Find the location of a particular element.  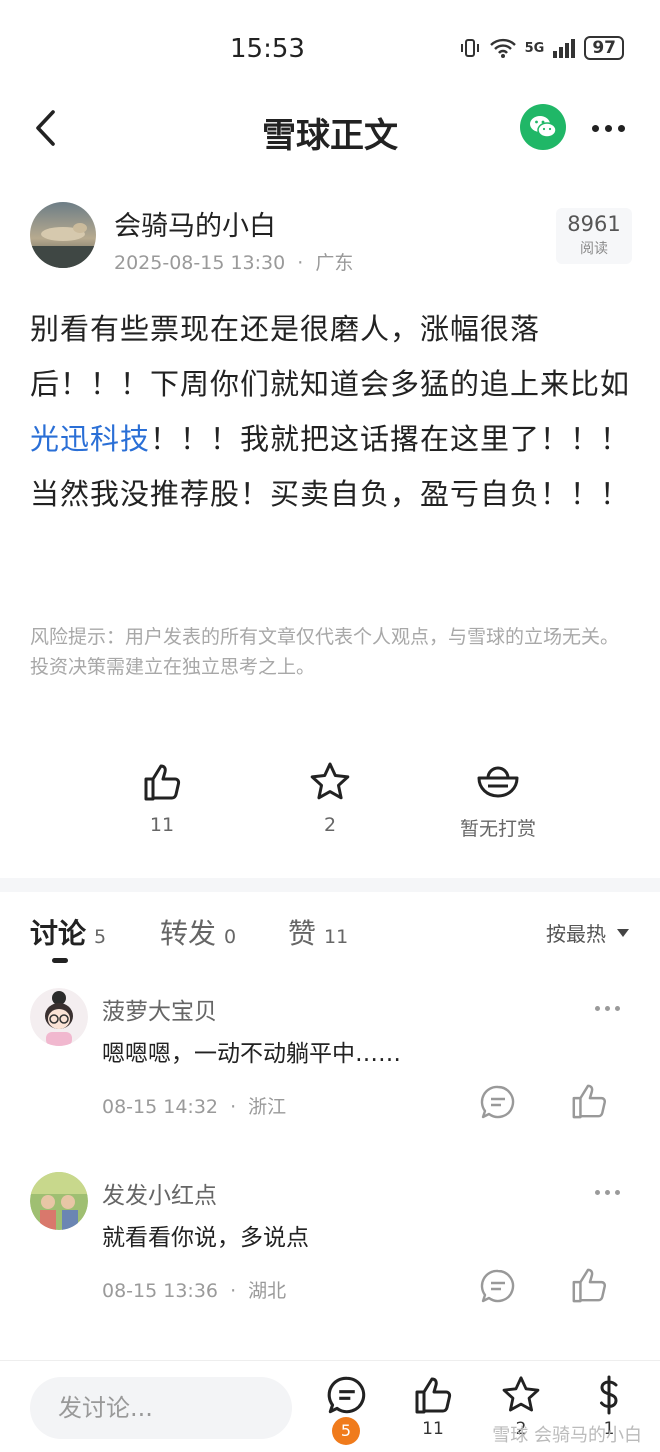

author-avatar is located at coordinates (63, 235).